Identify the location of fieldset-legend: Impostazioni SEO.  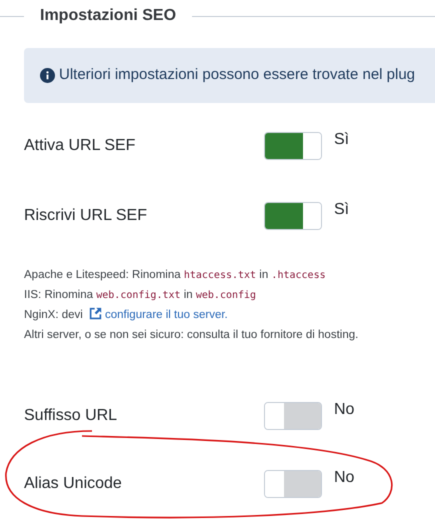
(108, 16).